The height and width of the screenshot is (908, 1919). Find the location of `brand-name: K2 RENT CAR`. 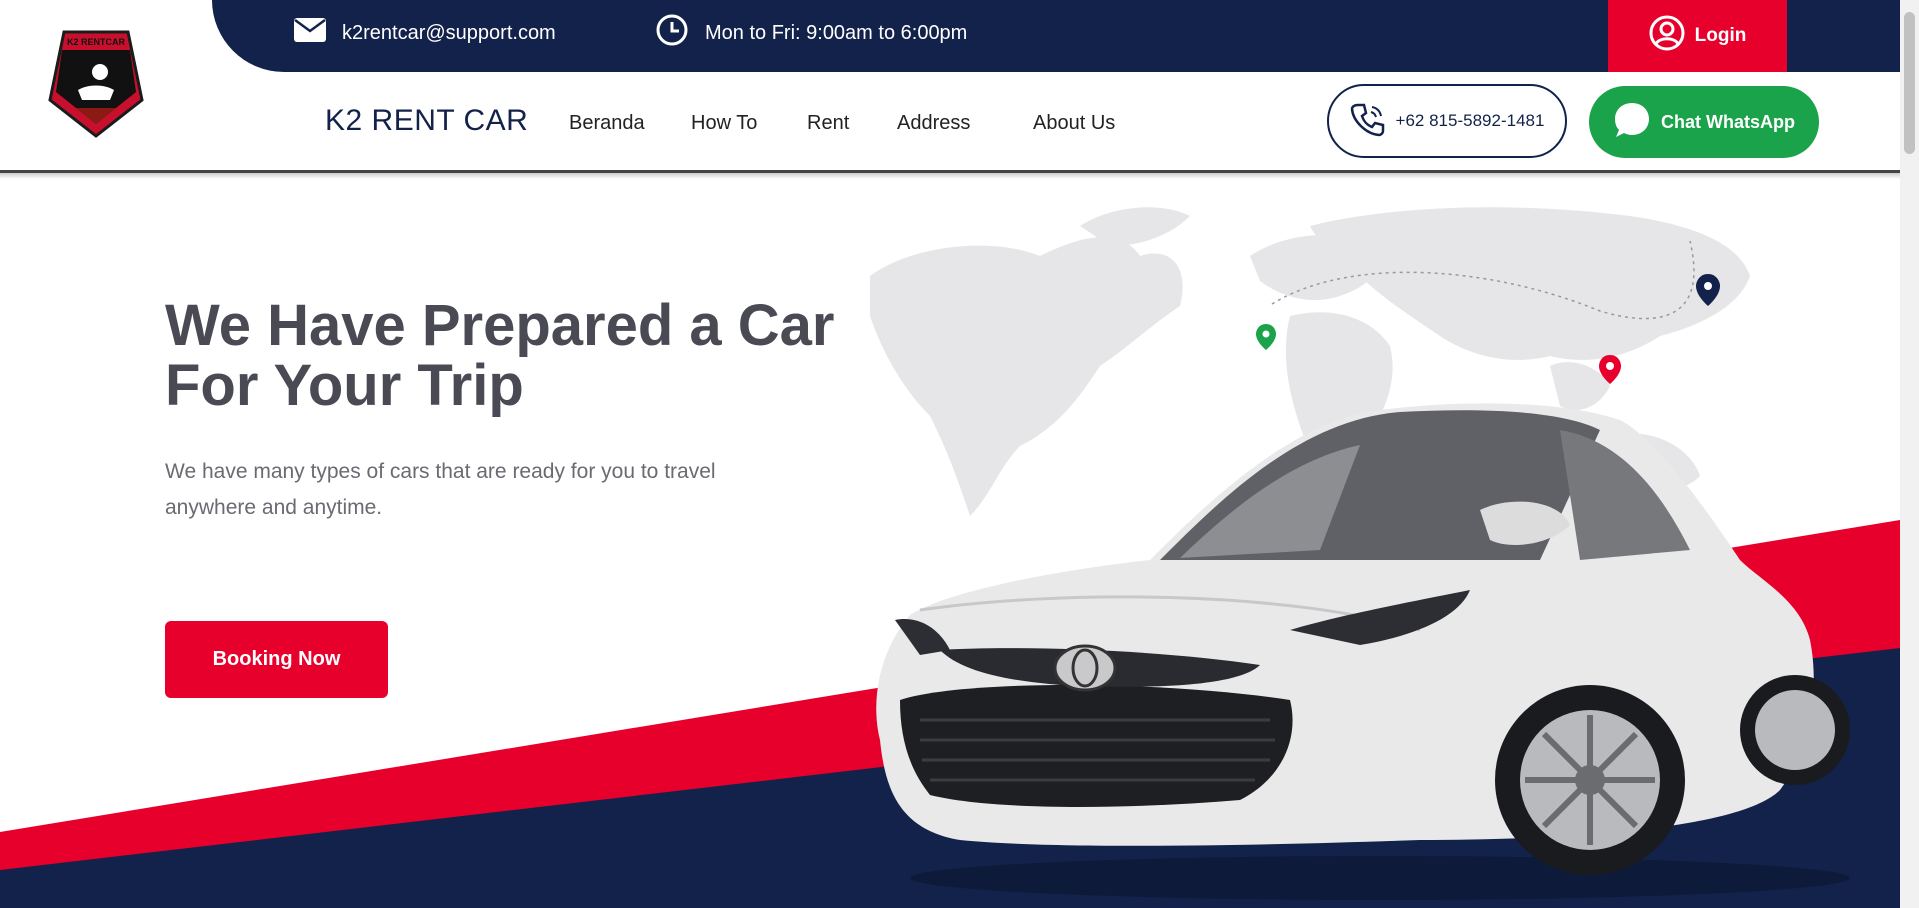

brand-name: K2 RENT CAR is located at coordinates (426, 121).